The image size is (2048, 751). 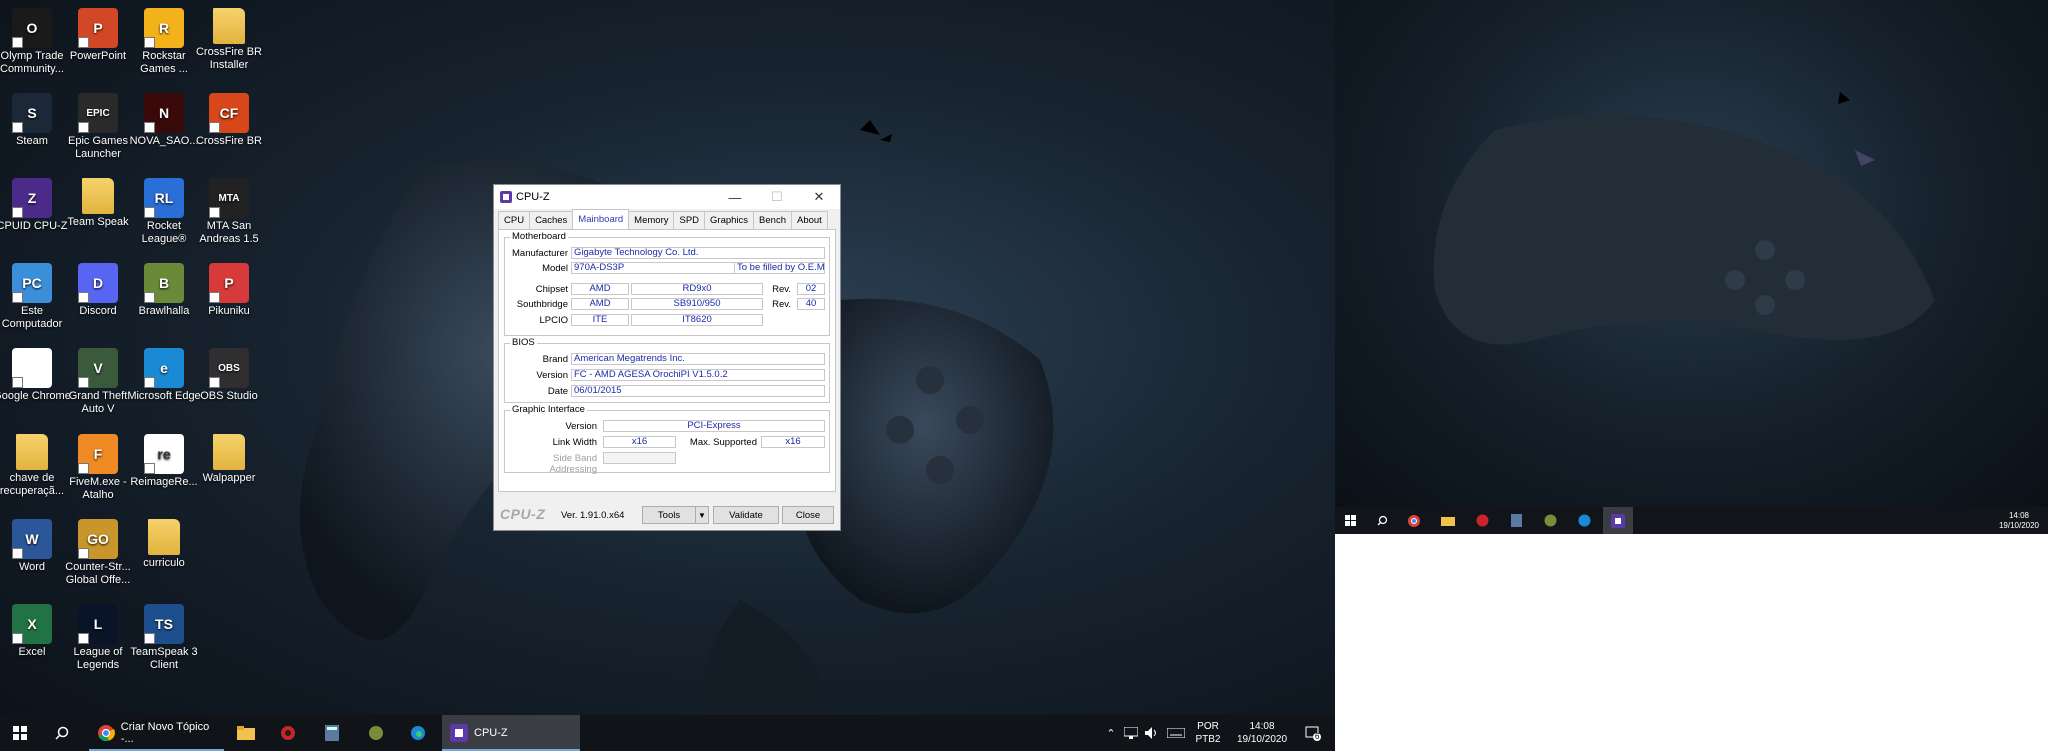 What do you see at coordinates (702, 515) in the screenshot?
I see `tools-dropdown-button: ▼` at bounding box center [702, 515].